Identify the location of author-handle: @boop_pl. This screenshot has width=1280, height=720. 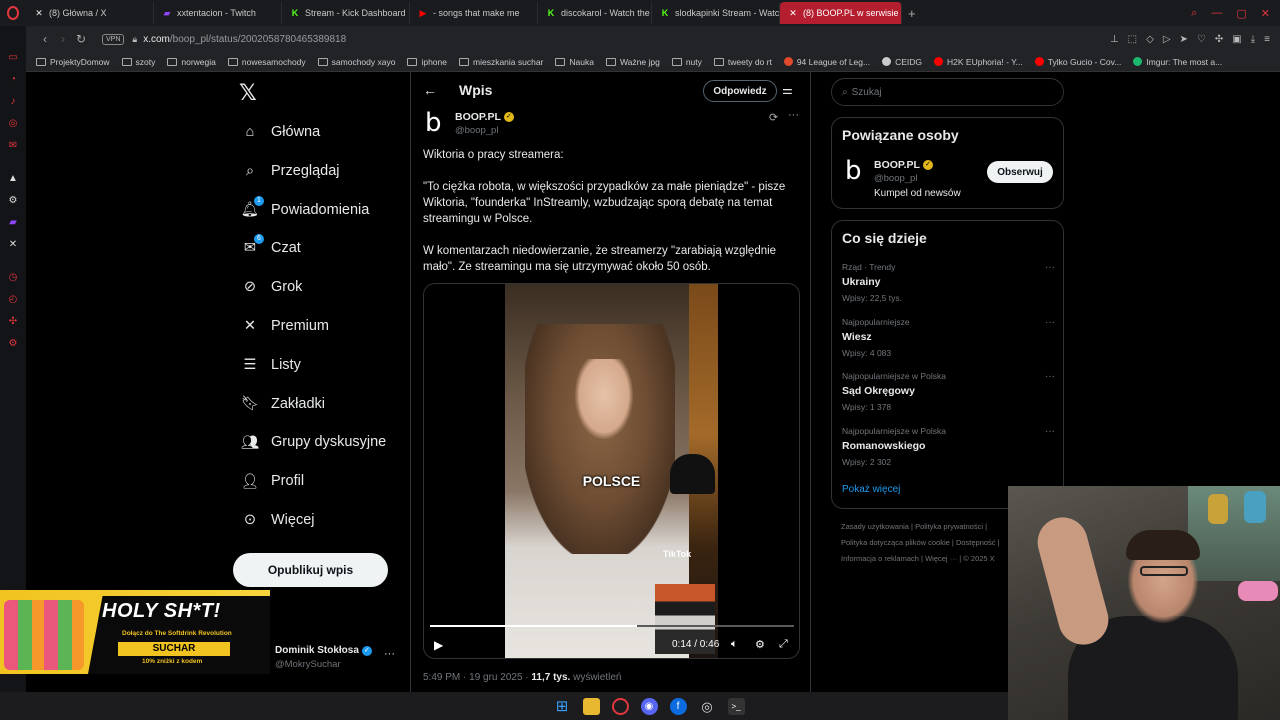
(476, 130).